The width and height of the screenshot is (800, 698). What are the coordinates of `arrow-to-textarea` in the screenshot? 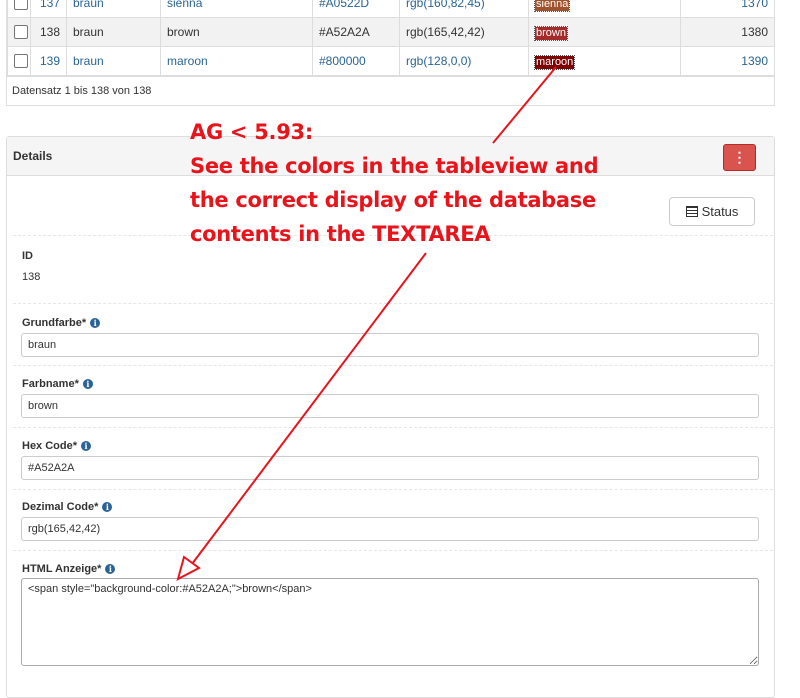 It's located at (309, 408).